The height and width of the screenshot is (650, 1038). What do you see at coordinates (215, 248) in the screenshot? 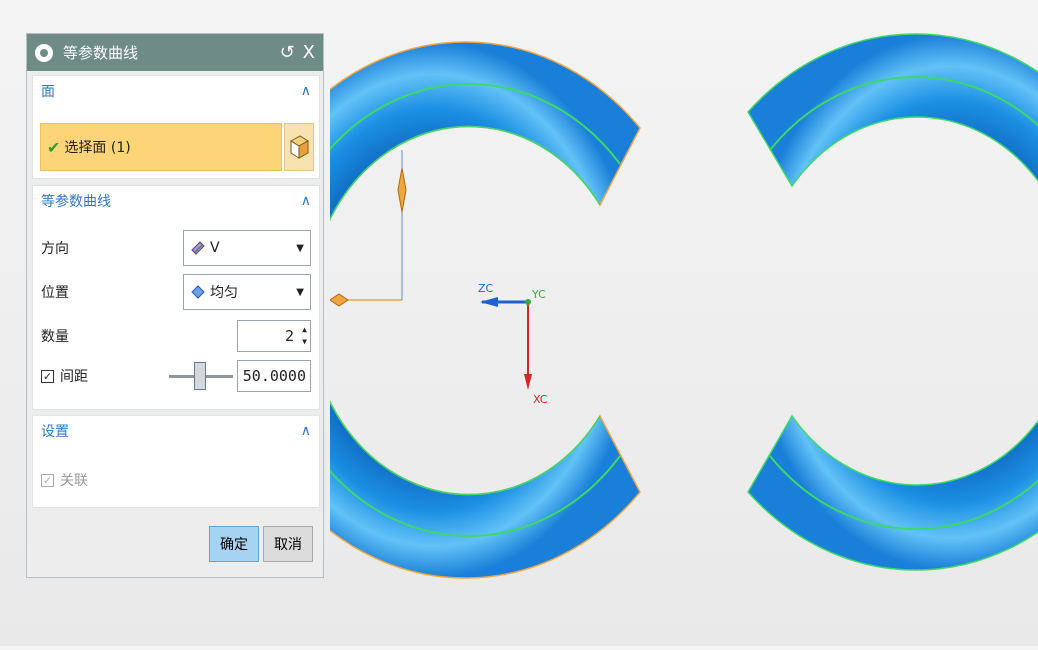
I see `direction-value: V` at bounding box center [215, 248].